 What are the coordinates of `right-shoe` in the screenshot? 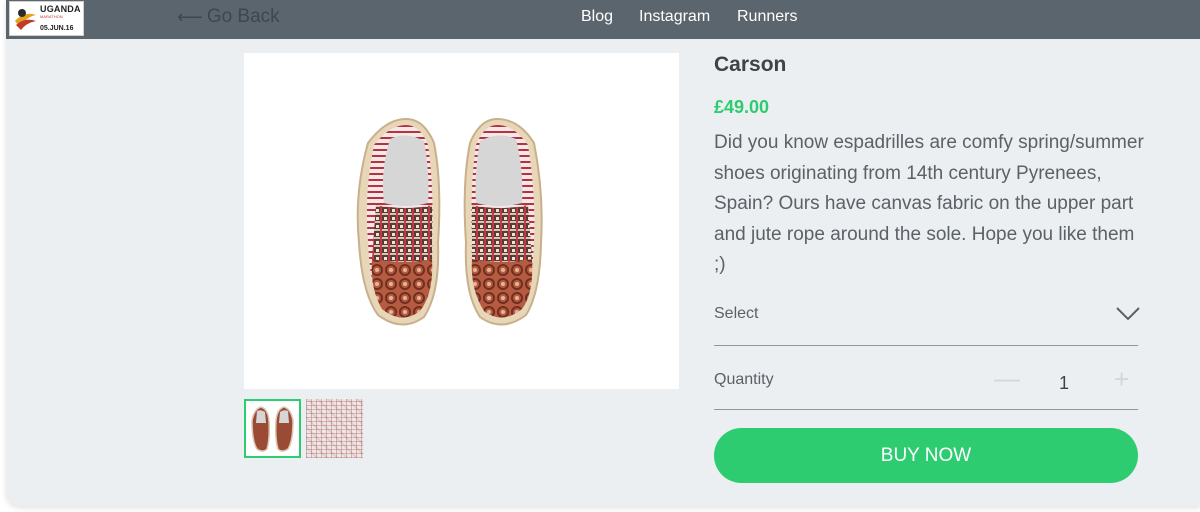 It's located at (503, 221).